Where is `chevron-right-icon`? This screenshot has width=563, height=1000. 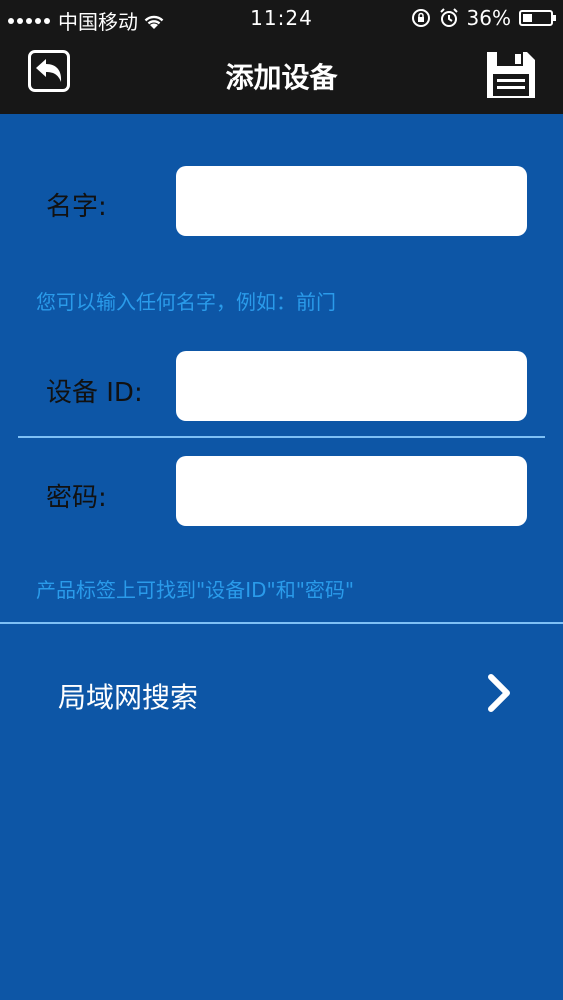
chevron-right-icon is located at coordinates (499, 693).